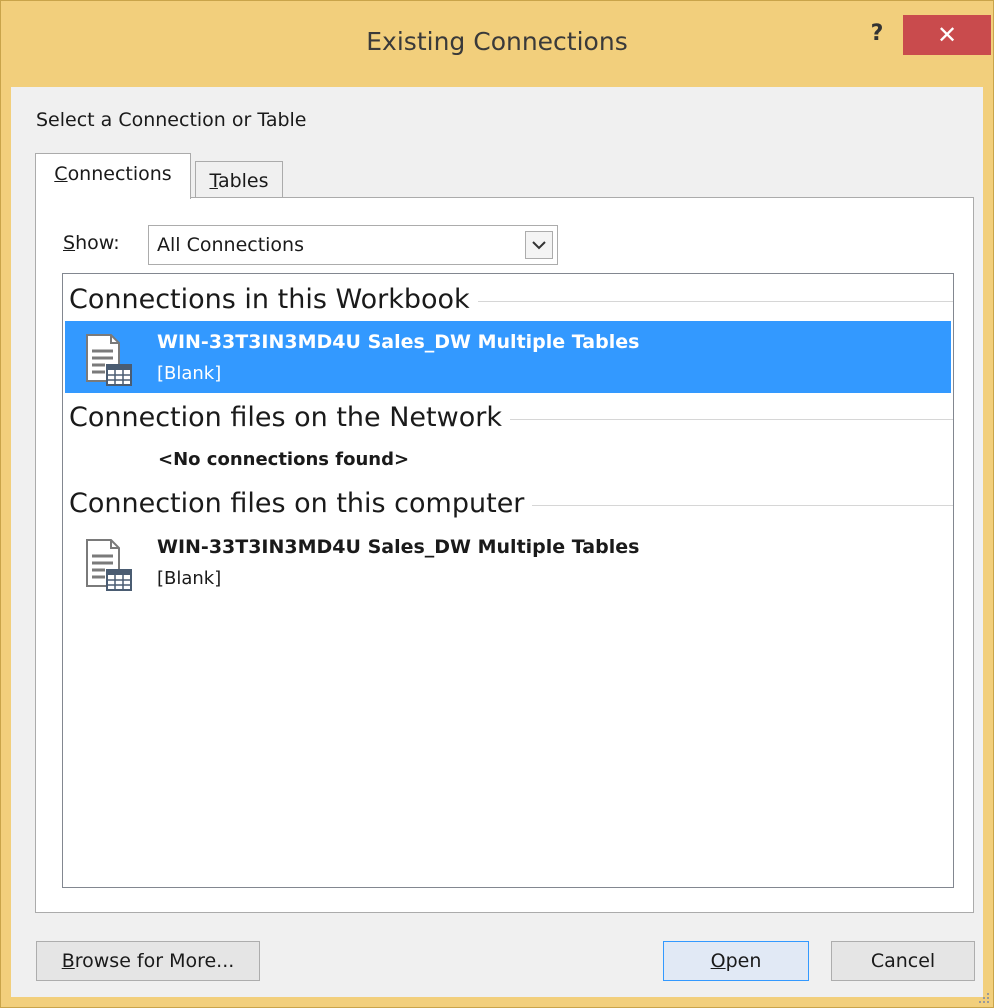  What do you see at coordinates (511, 417) in the screenshot?
I see `group-header-network: Connection files on the Network` at bounding box center [511, 417].